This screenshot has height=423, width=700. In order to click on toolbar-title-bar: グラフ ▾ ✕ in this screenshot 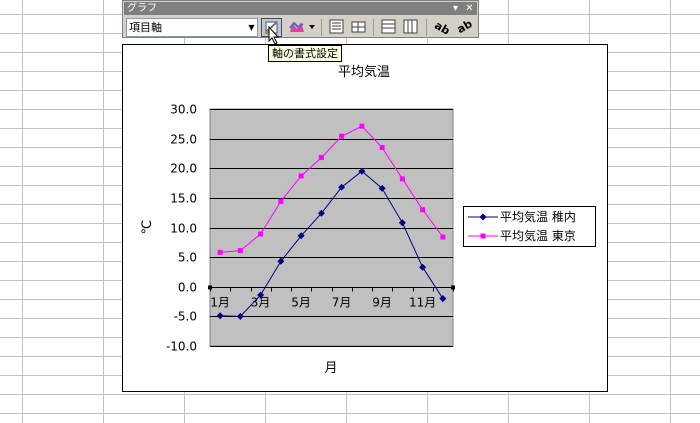, I will do `click(300, 8)`.